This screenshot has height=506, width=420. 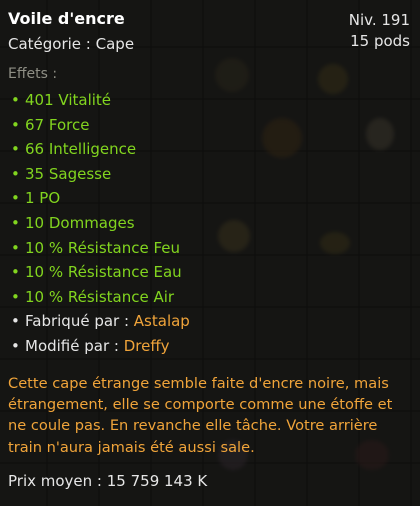 What do you see at coordinates (71, 44) in the screenshot?
I see `item-category: Catégorie : Cape` at bounding box center [71, 44].